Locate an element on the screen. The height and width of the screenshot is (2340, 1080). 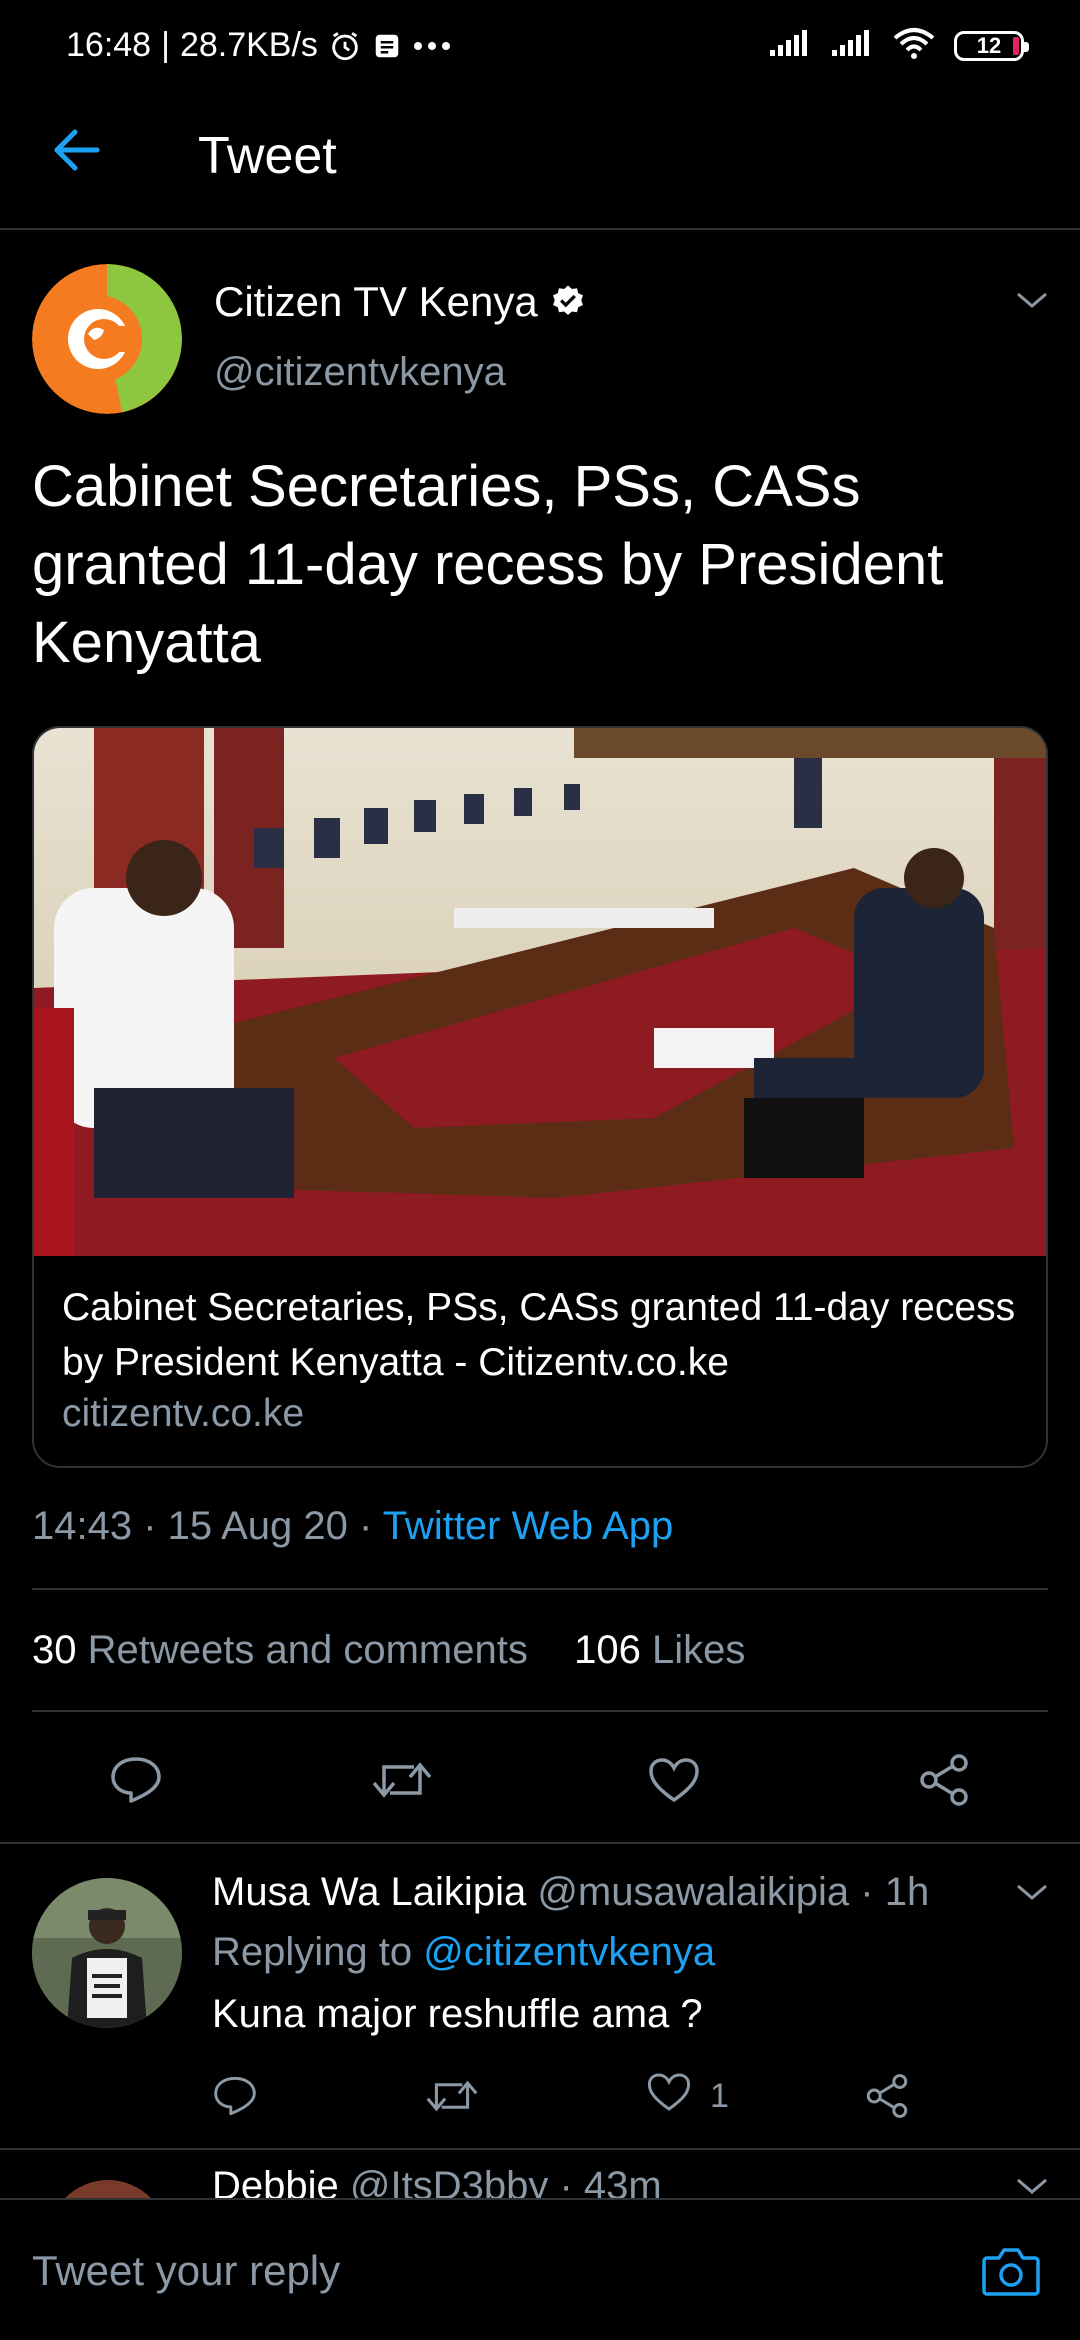
tweet-date: 15 Aug 20 is located at coordinates (257, 1526).